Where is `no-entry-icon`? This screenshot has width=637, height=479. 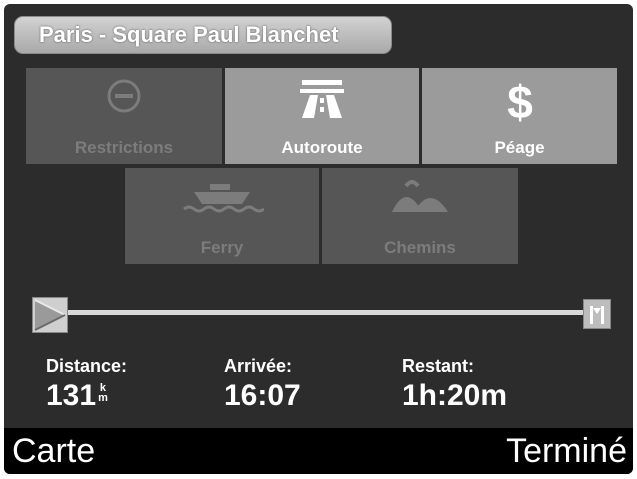 no-entry-icon is located at coordinates (124, 96).